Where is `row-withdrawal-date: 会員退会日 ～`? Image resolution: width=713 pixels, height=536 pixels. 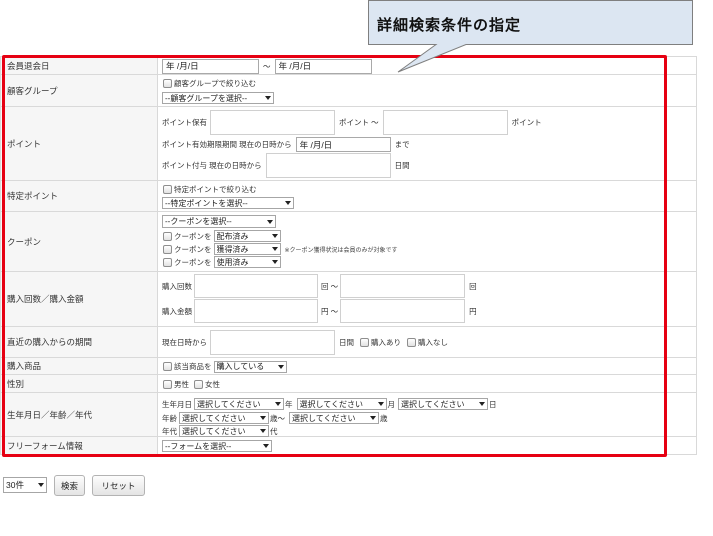 row-withdrawal-date: 会員退会日 ～ is located at coordinates (348, 66).